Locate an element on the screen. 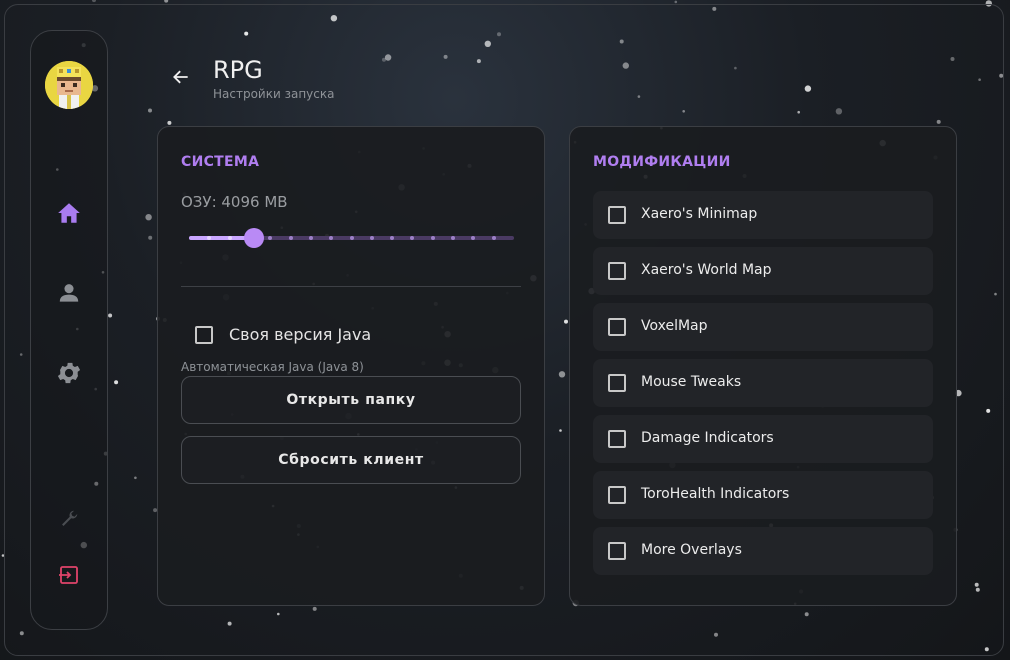 The image size is (1010, 660). wrench-icon is located at coordinates (70, 518).